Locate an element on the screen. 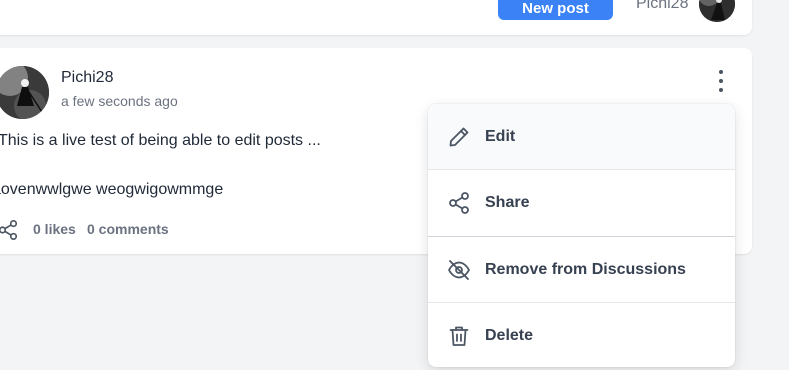 Image resolution: width=789 pixels, height=370 pixels. trash-icon is located at coordinates (459, 336).